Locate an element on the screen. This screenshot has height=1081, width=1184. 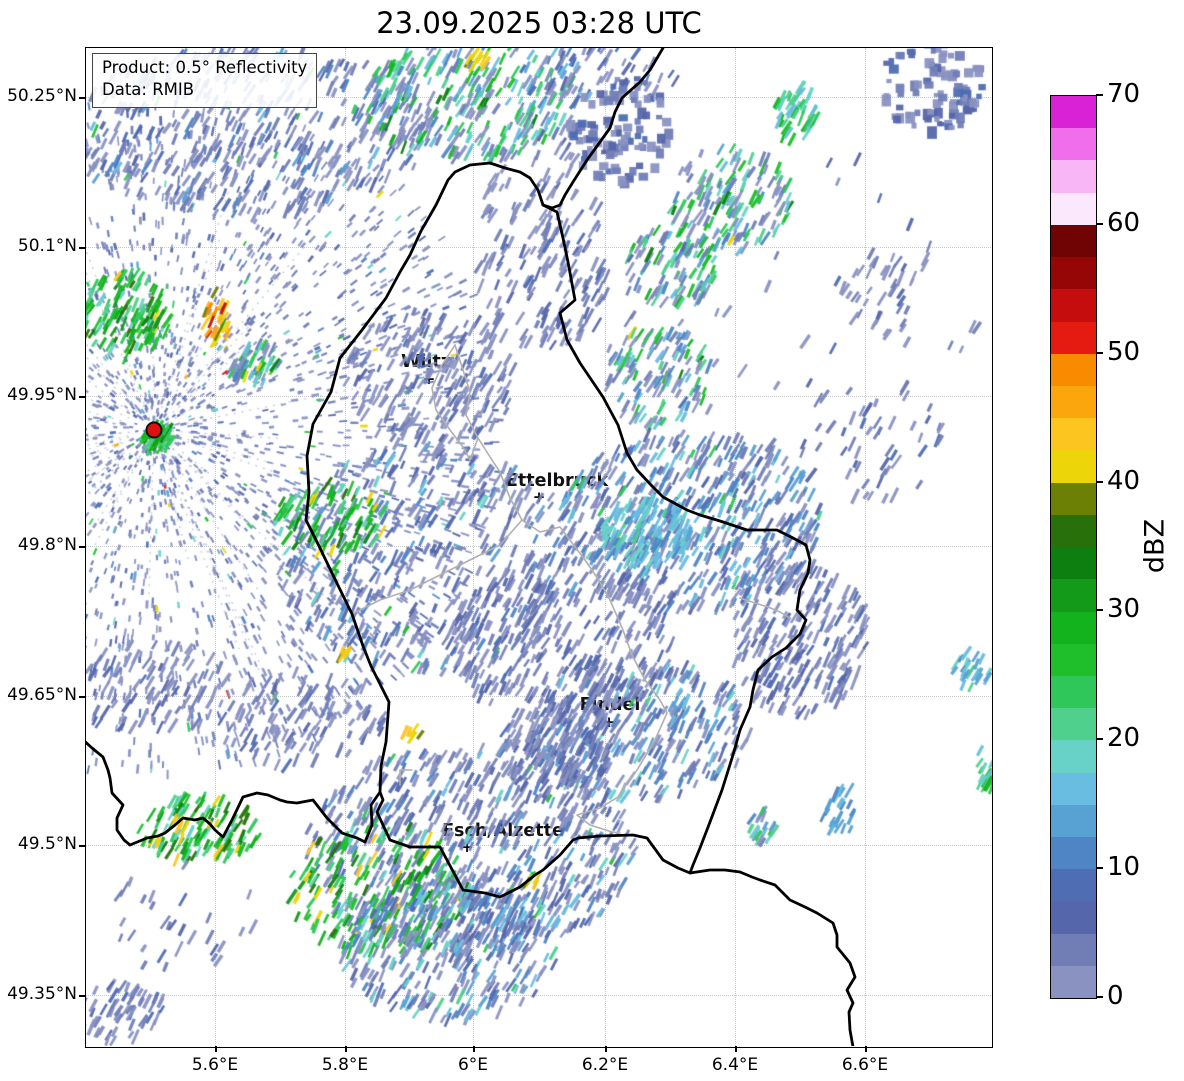
colorbar-tick-label: 60 is located at coordinates (1124, 222).